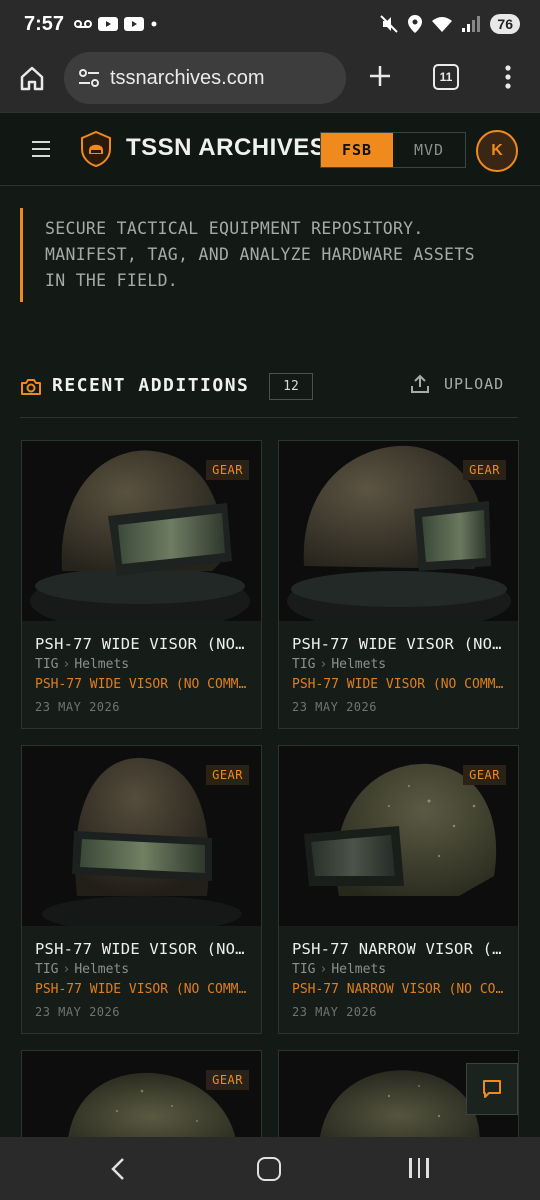  Describe the element at coordinates (446, 77) in the screenshot. I see `tab-switcher-button: 11` at that location.